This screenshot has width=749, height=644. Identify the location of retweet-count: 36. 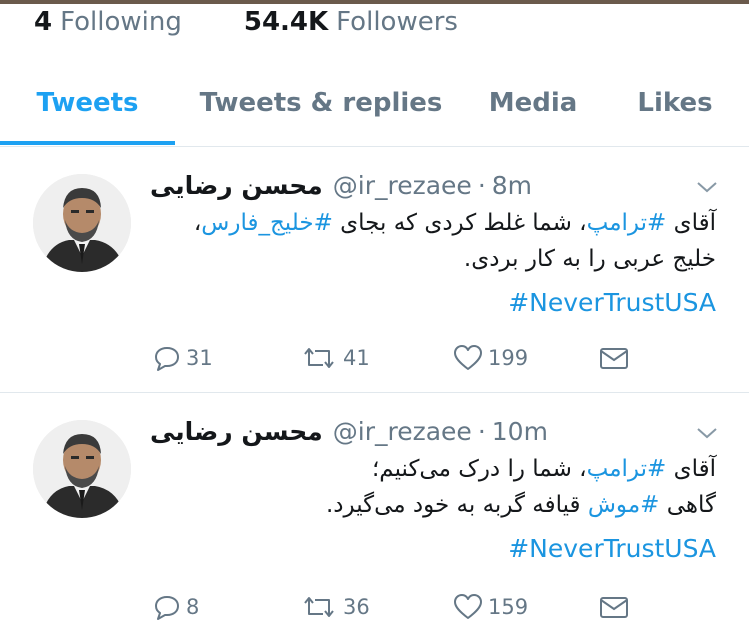
(356, 607).